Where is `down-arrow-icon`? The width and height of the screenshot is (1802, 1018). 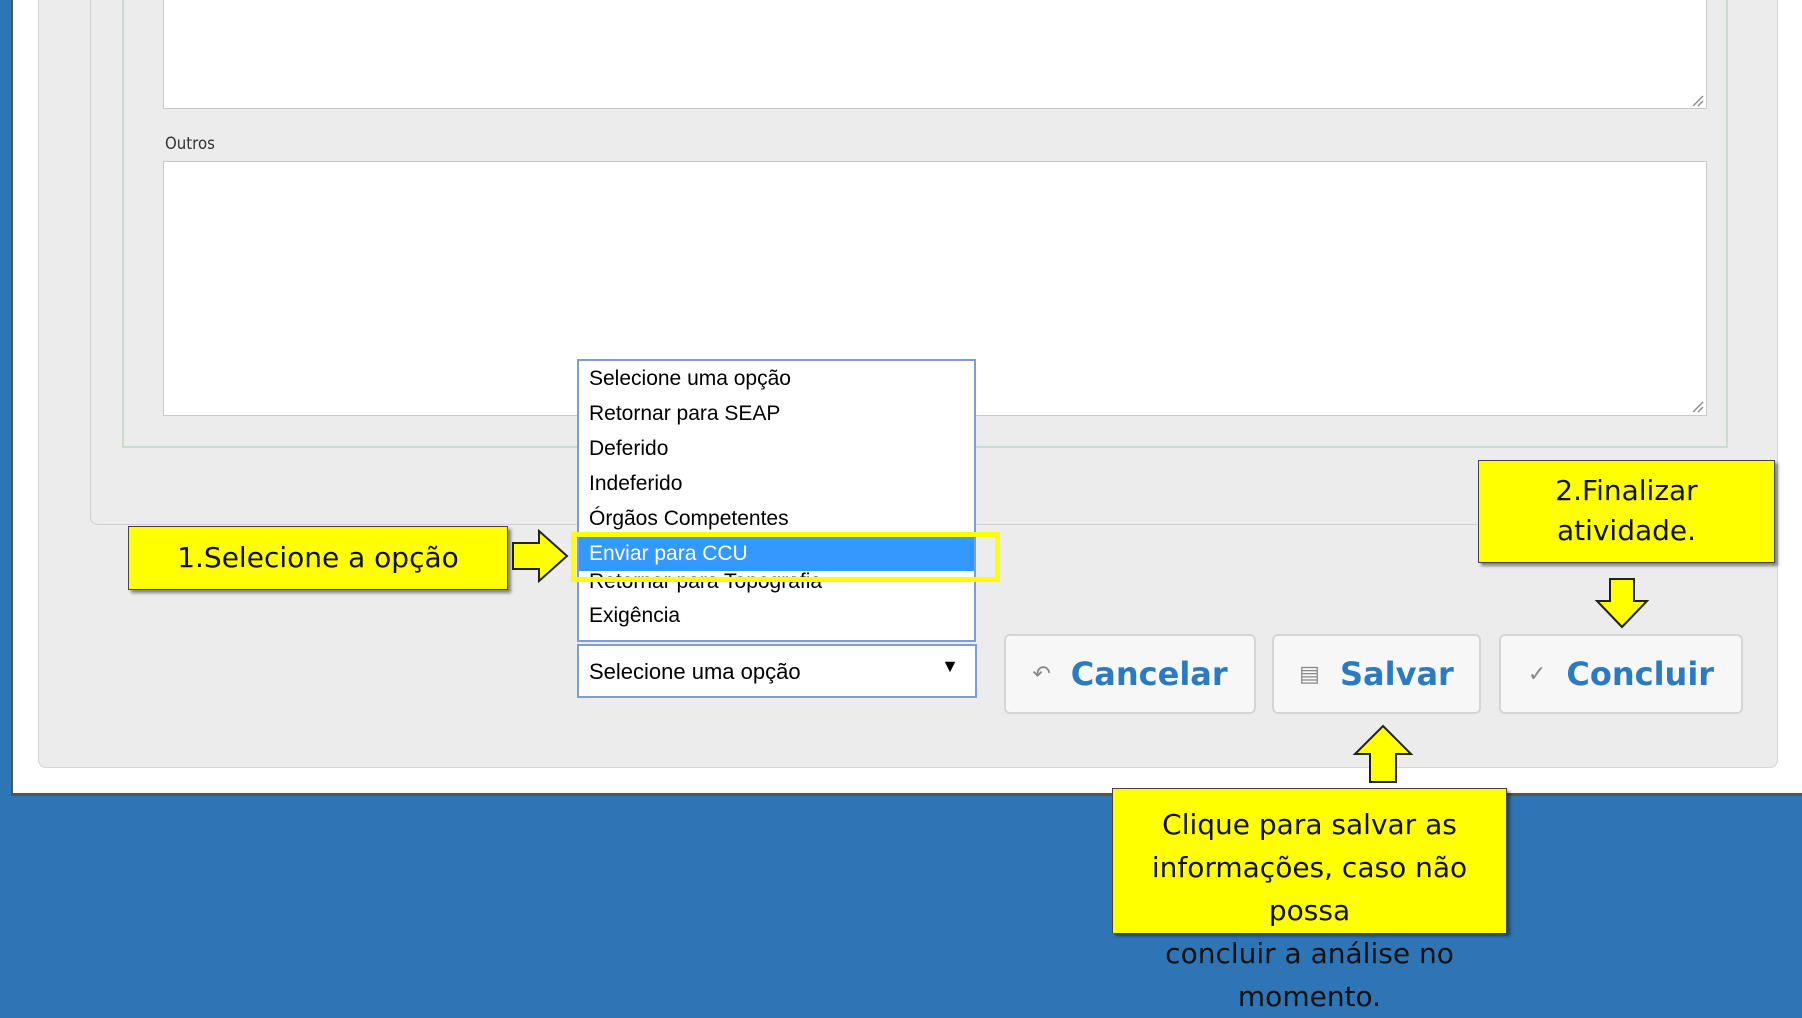
down-arrow-icon is located at coordinates (1622, 603).